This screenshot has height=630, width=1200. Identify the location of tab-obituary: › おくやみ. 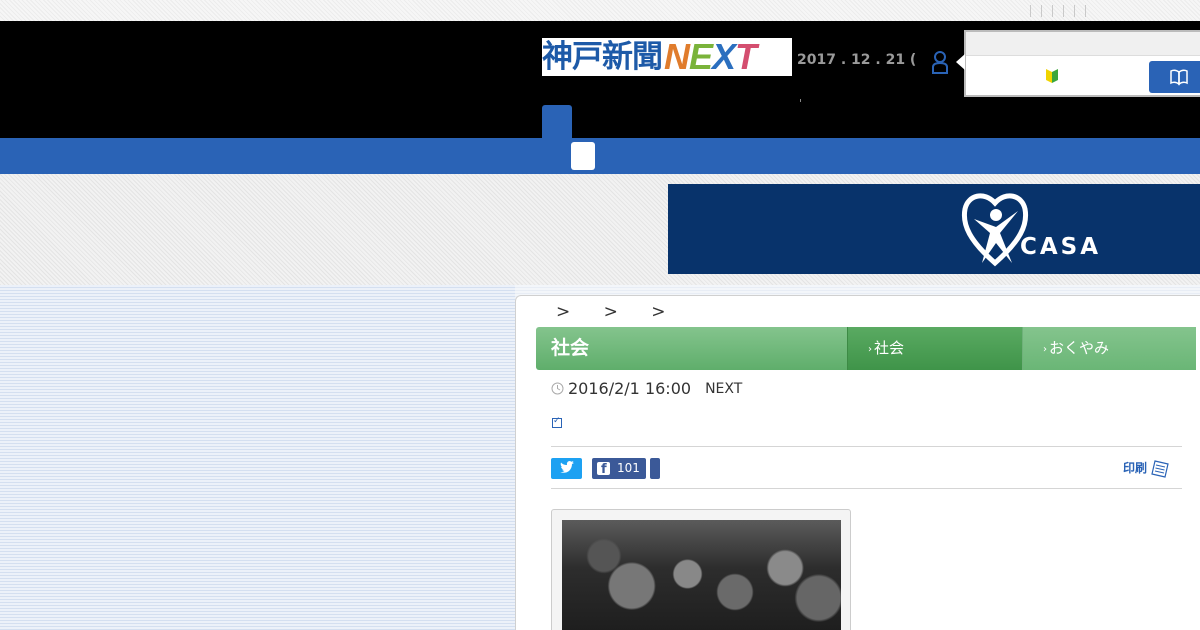
(1109, 348).